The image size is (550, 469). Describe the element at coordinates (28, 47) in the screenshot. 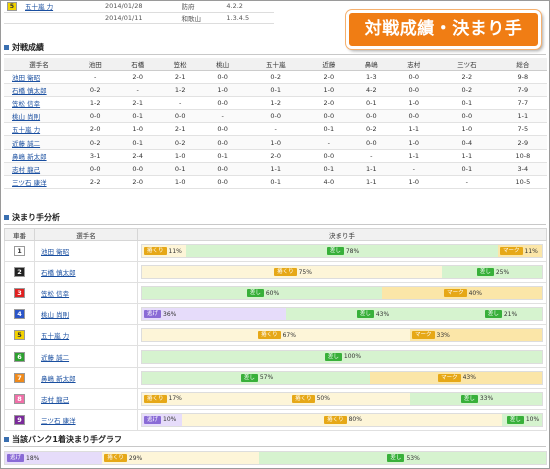

I see `section-label: 対戦成績` at that location.